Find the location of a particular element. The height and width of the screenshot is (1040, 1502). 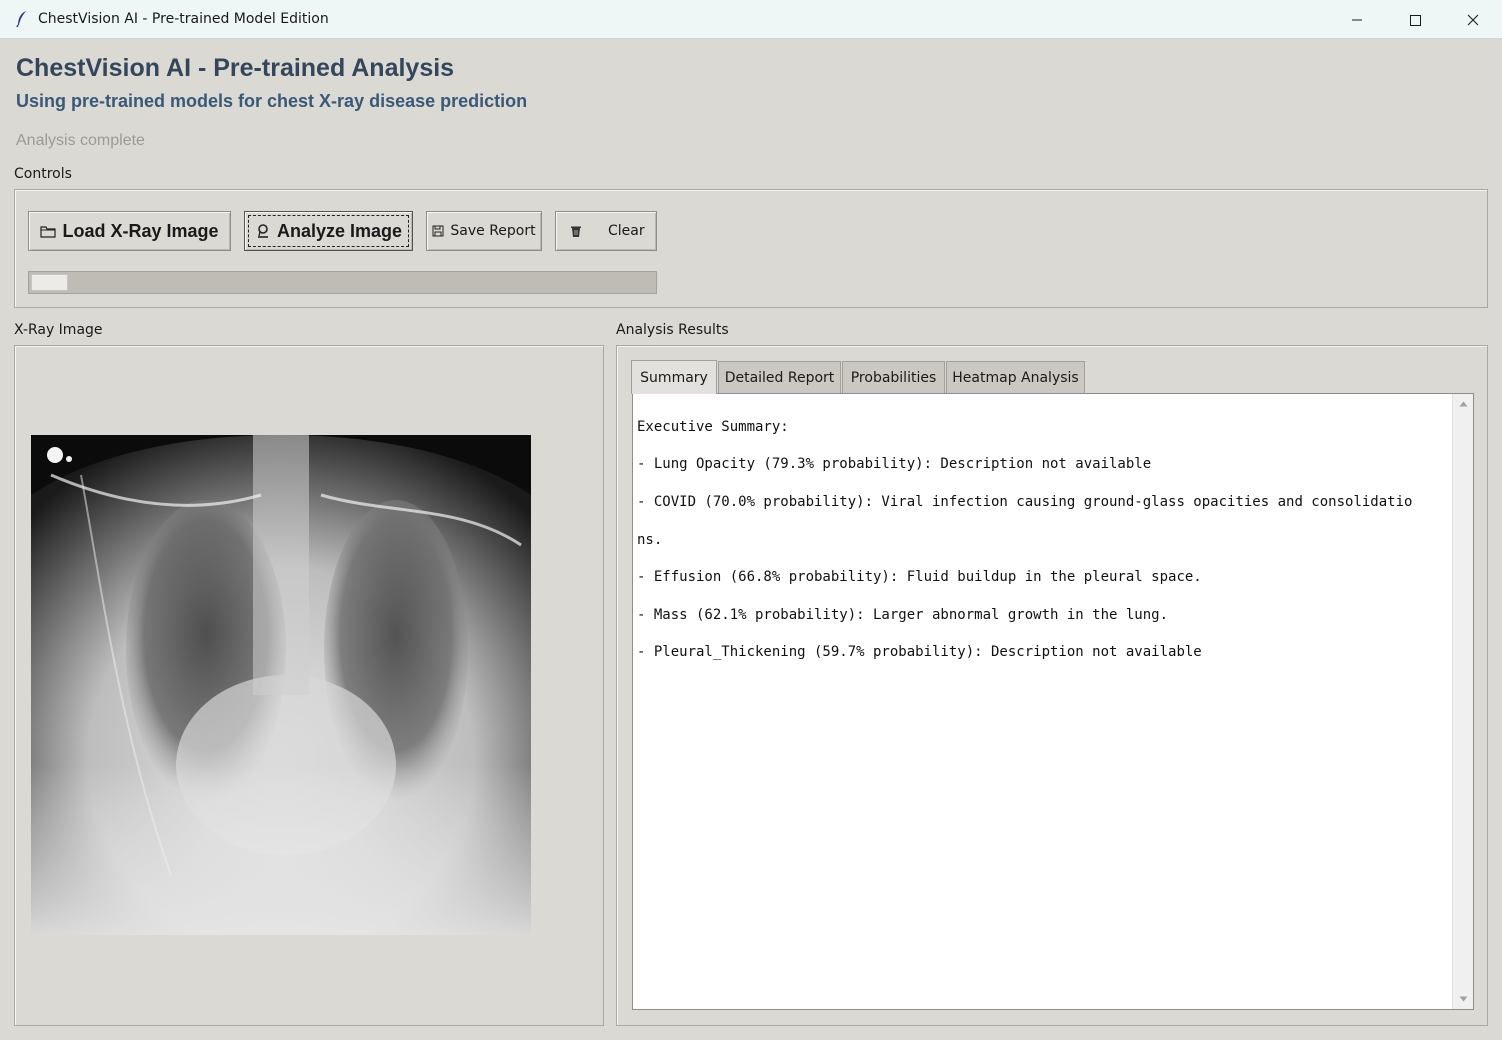

clear-button: Clear is located at coordinates (606, 231).